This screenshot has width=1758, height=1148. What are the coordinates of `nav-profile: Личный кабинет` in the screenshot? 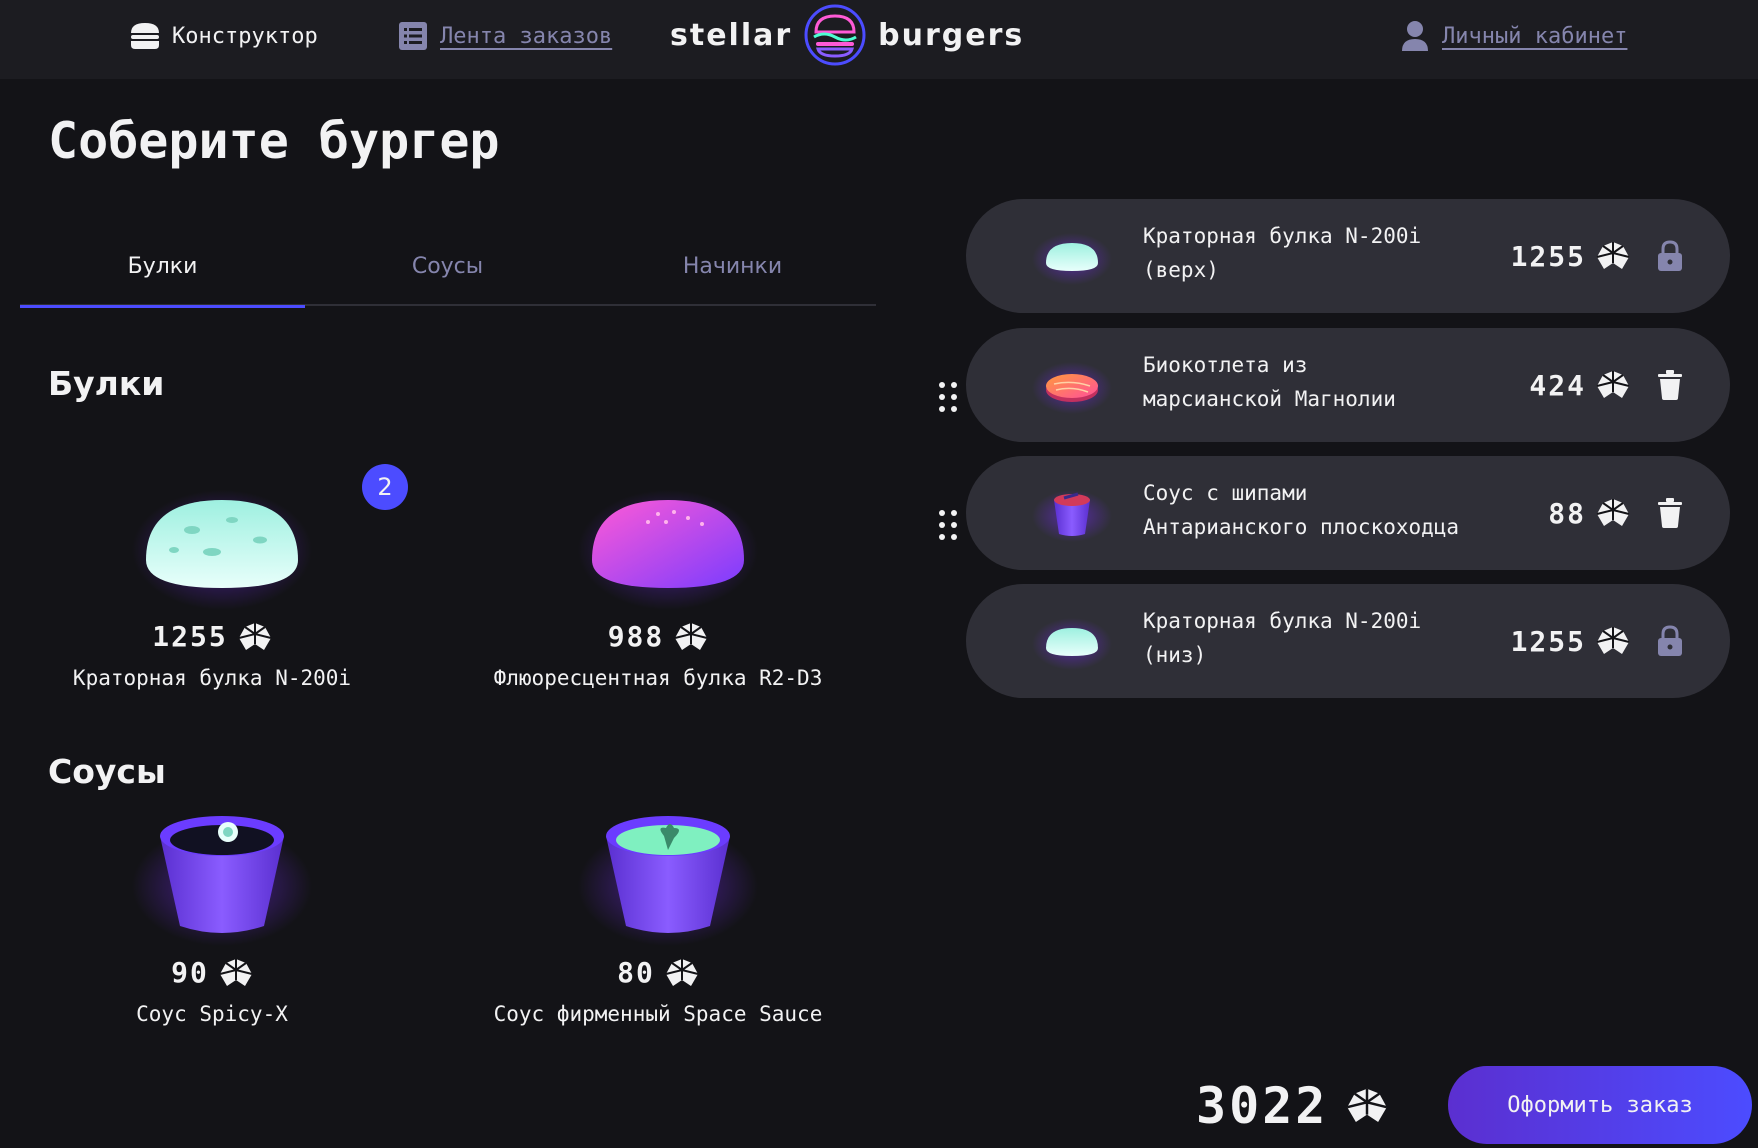 It's located at (1512, 36).